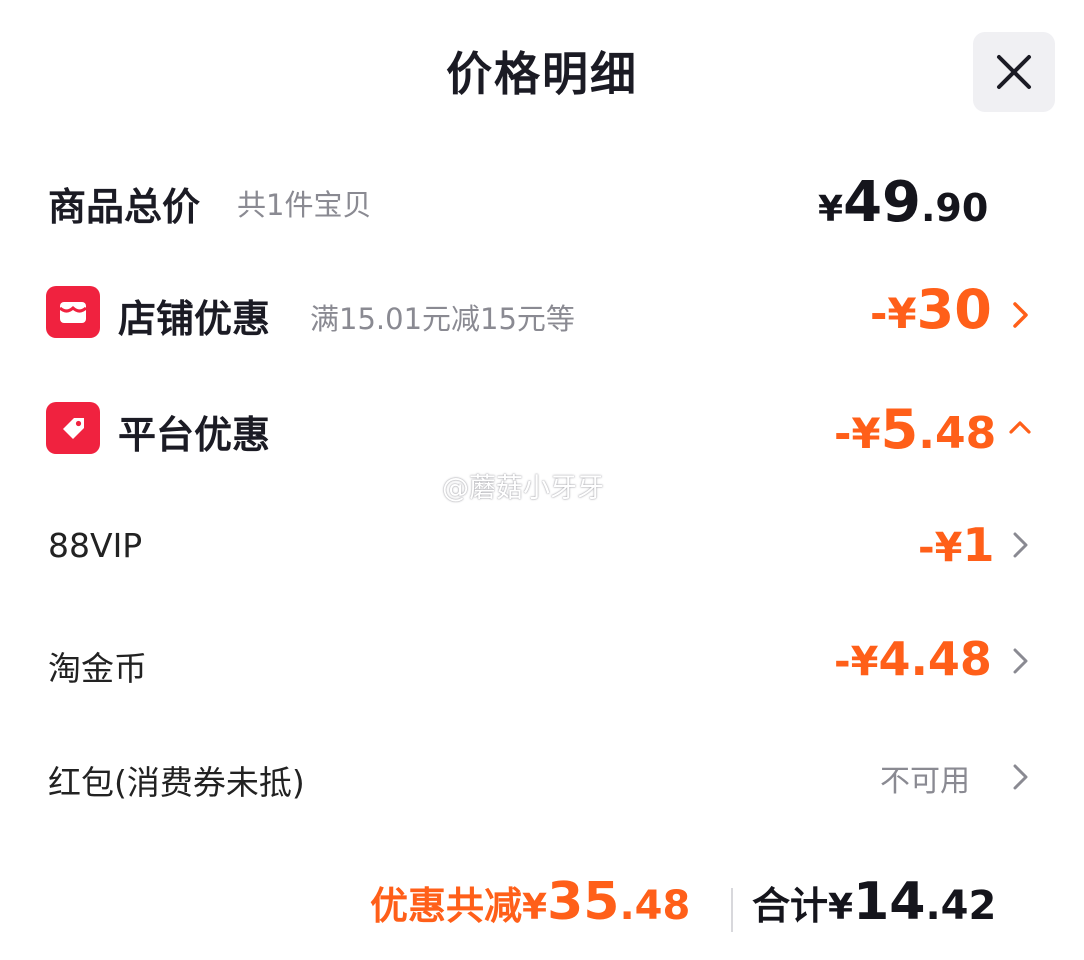 The height and width of the screenshot is (960, 1084). What do you see at coordinates (442, 319) in the screenshot?
I see `store-discount-detail: 满15.01元减15元等` at bounding box center [442, 319].